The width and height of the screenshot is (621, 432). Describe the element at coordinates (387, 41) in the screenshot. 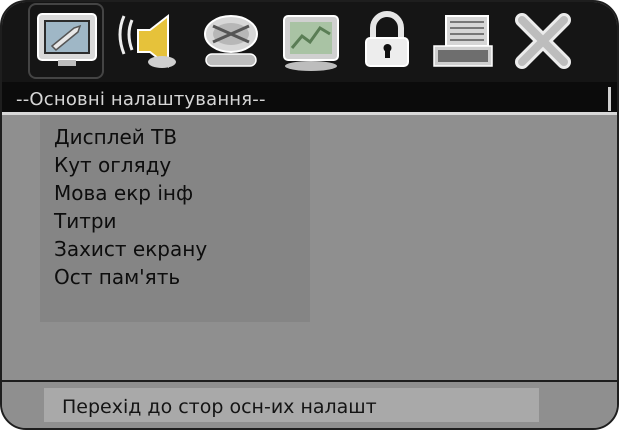

I see `preference-lock-icon` at that location.